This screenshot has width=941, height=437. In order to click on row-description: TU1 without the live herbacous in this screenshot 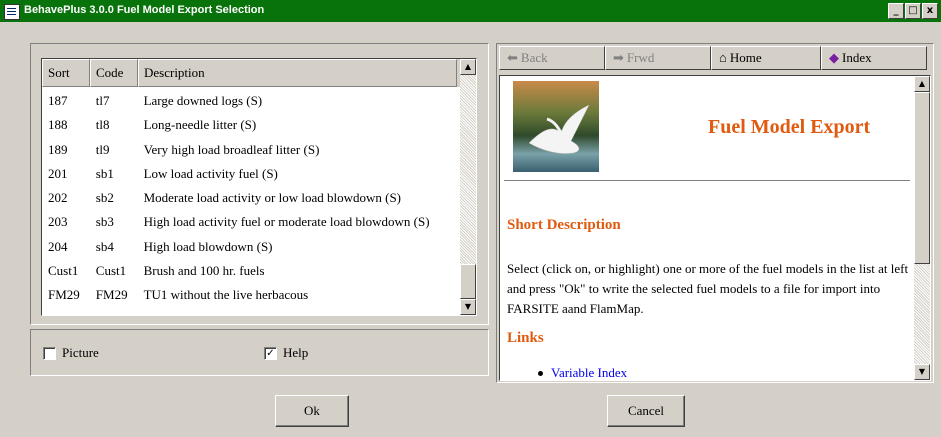, I will do `click(226, 295)`.